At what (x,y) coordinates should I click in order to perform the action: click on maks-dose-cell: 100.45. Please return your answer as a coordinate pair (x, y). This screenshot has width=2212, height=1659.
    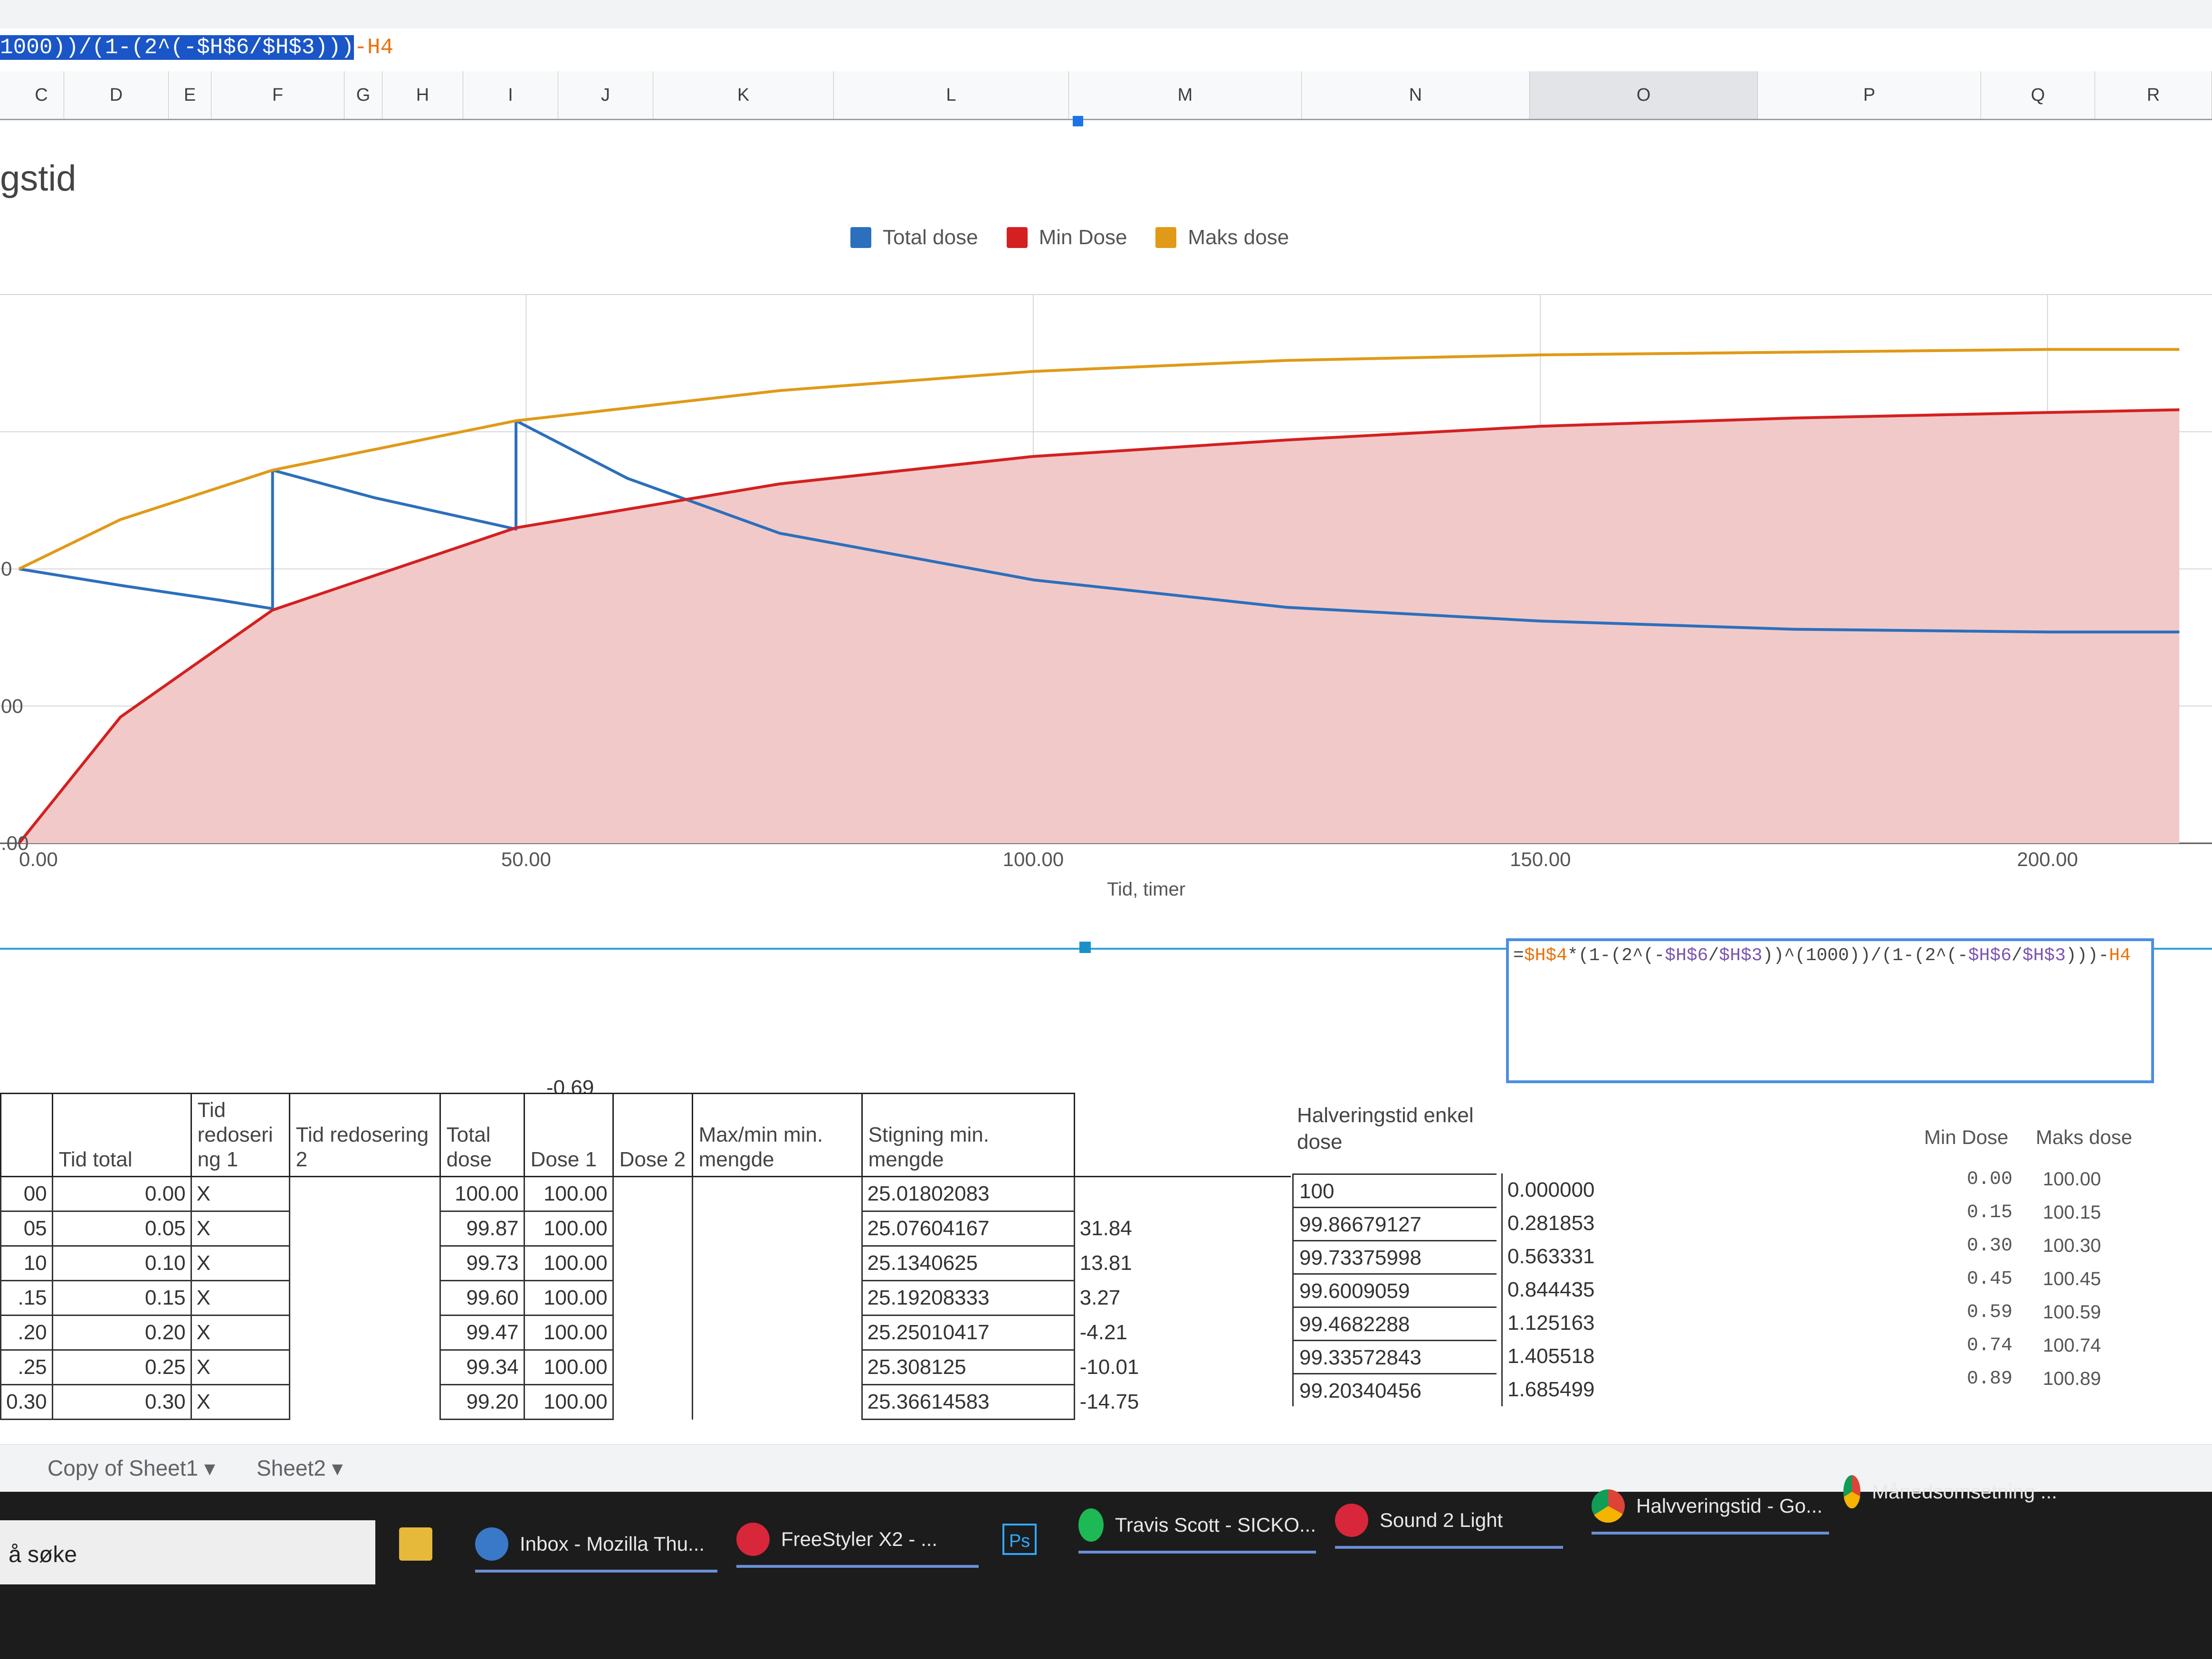
    Looking at the image, I should click on (2072, 1279).